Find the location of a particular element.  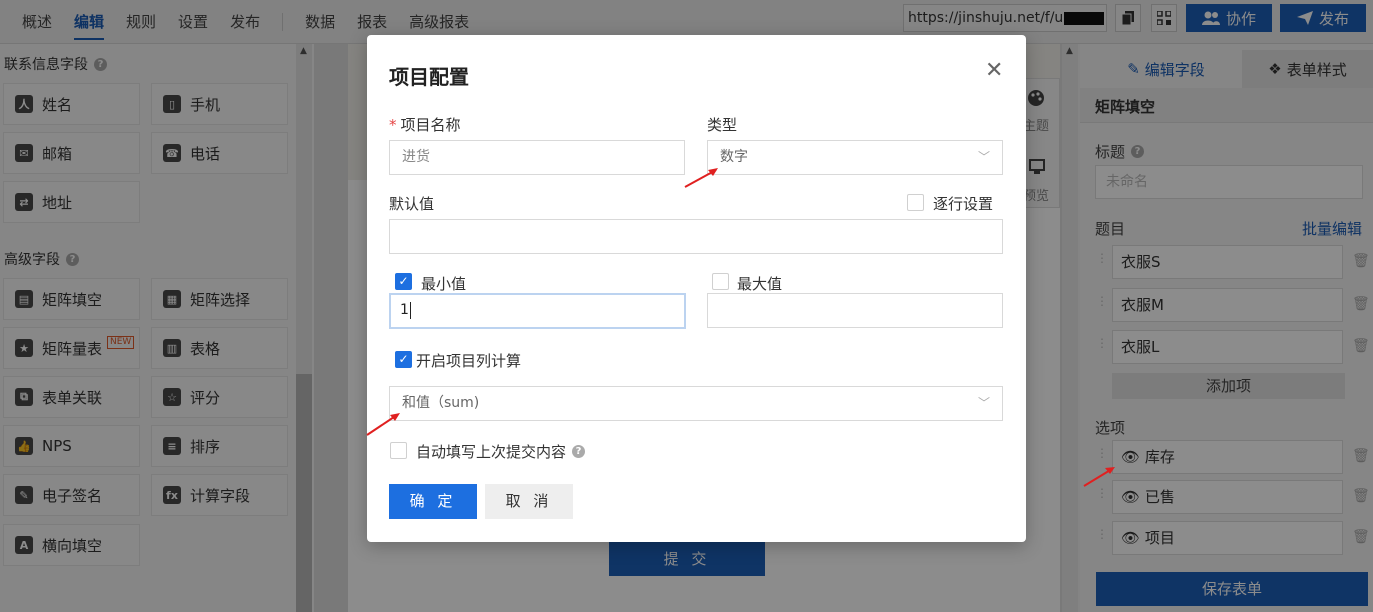

max-value-input is located at coordinates (855, 310).